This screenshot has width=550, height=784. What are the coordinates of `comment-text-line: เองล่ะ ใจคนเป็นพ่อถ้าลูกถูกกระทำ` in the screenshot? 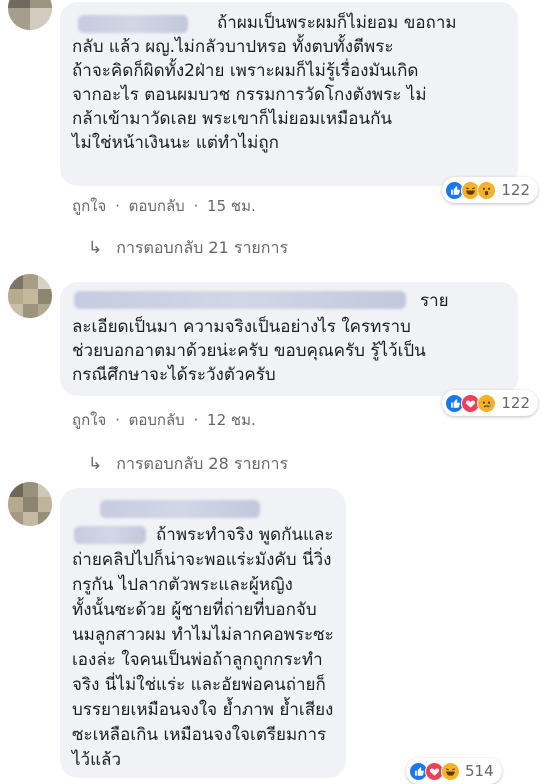 It's located at (197, 660).